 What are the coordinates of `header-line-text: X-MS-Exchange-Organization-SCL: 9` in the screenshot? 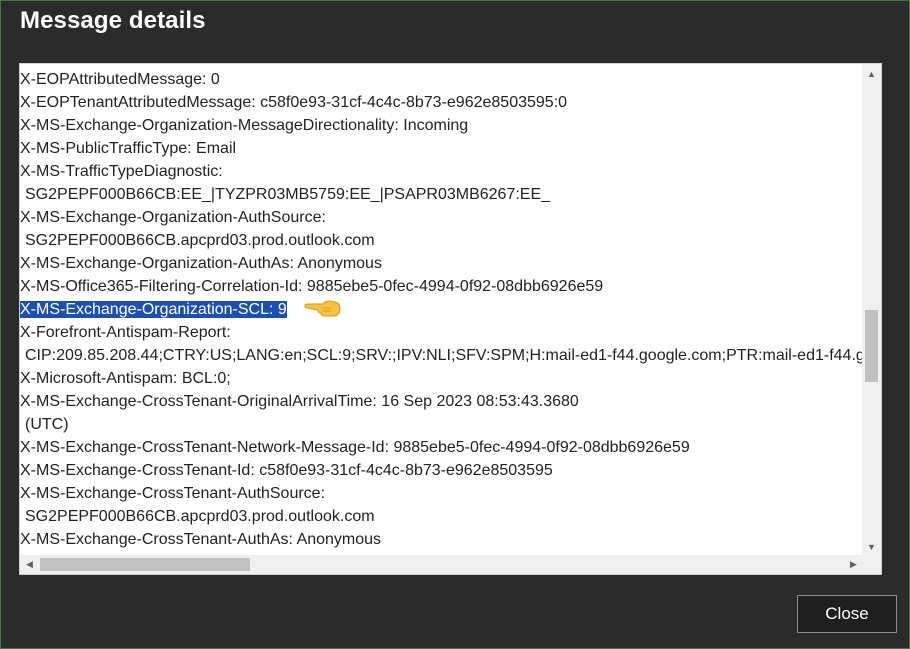 It's located at (153, 309).